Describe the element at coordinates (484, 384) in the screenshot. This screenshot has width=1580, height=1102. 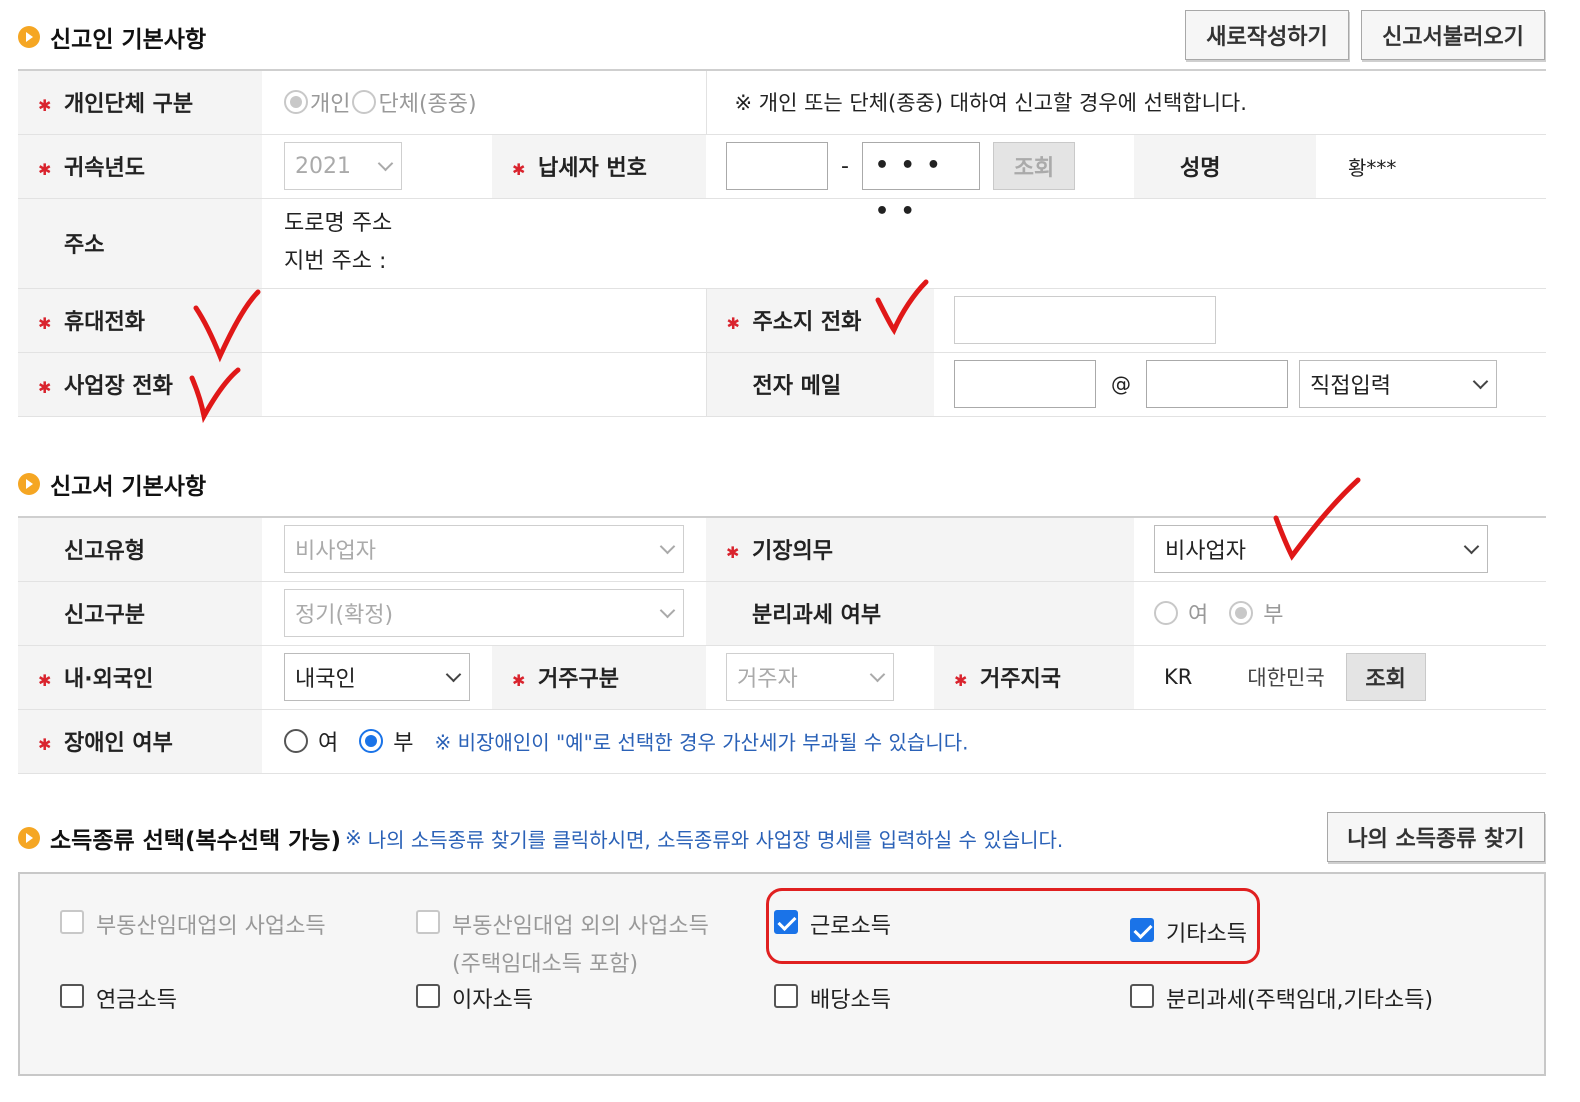
I see `business-phone-value` at that location.